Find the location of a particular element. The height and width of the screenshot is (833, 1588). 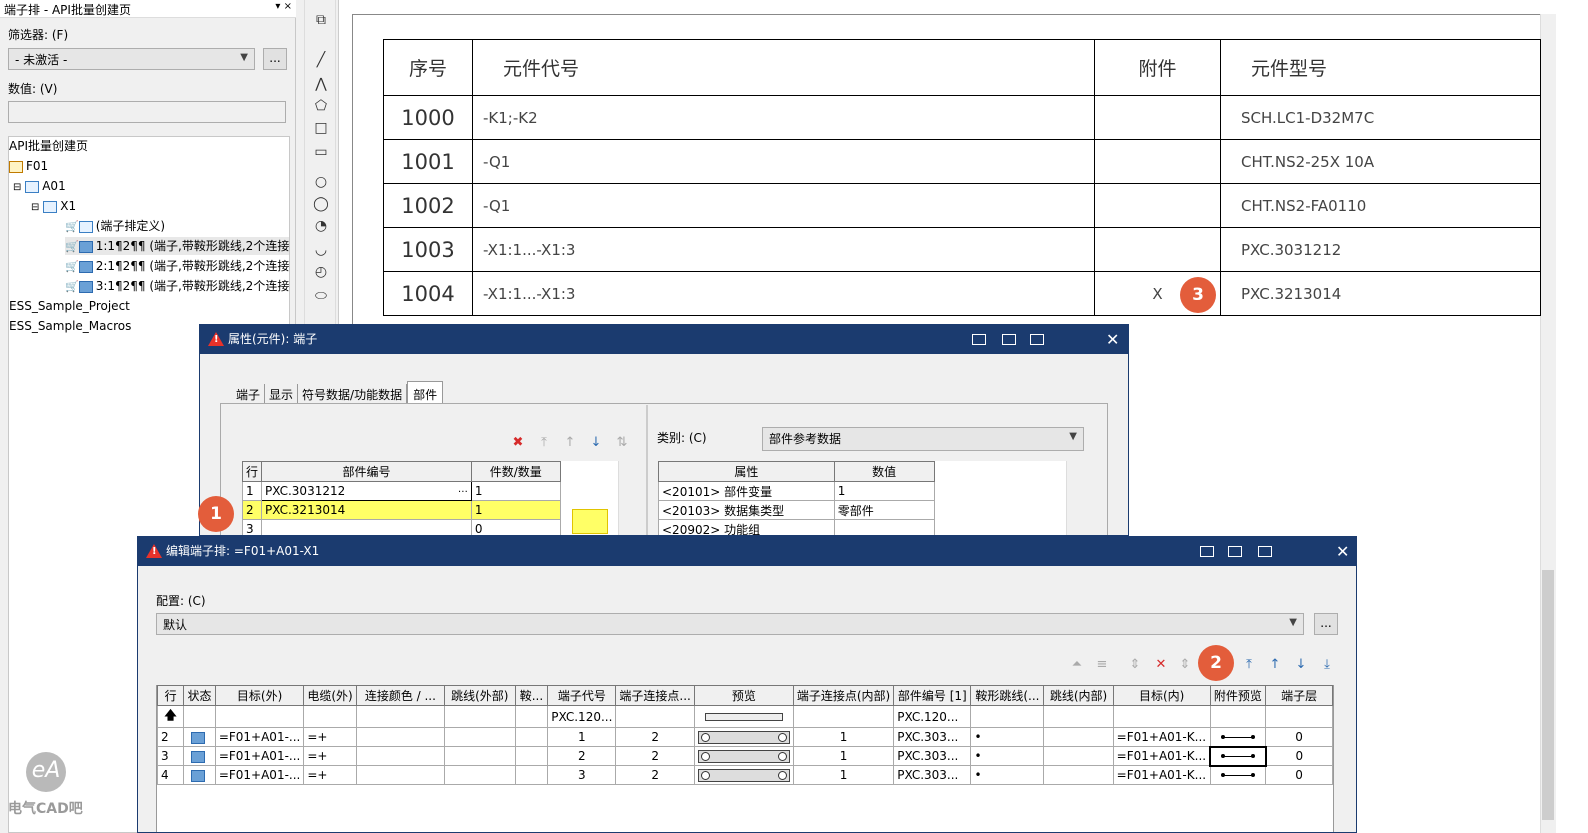

delete-icon: ✖ is located at coordinates (518, 443).